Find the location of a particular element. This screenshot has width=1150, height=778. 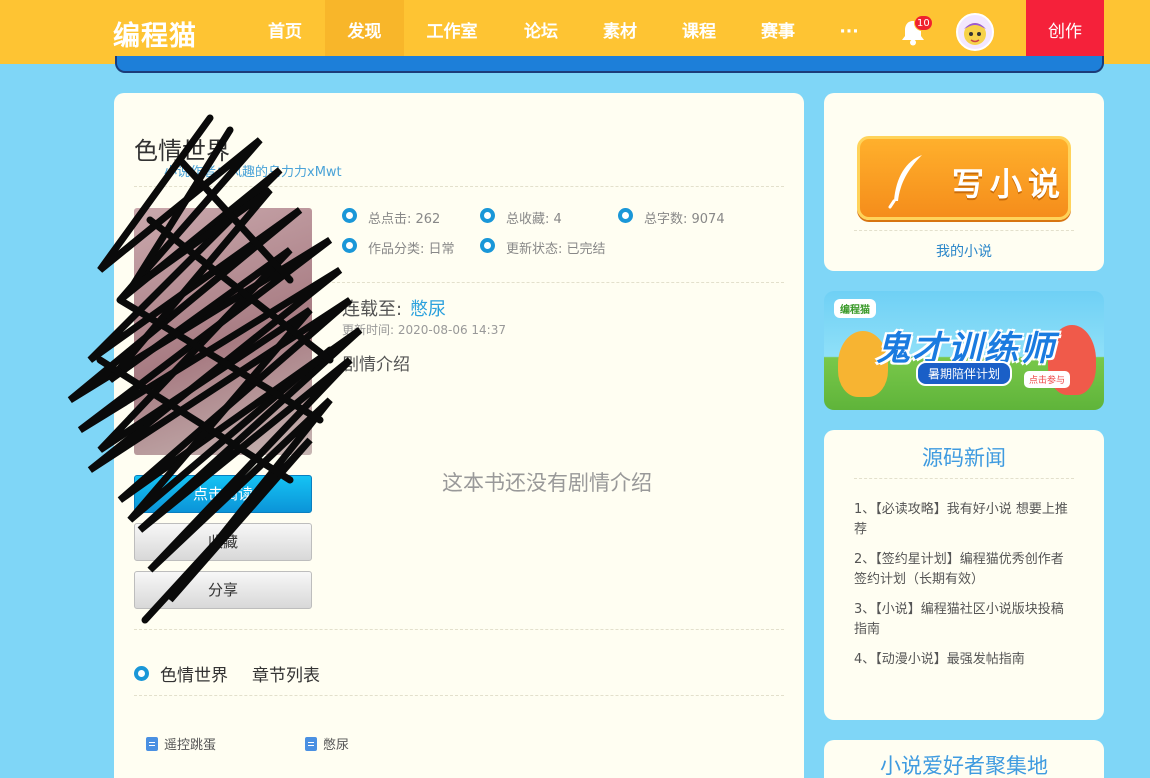

share-button: 分享 is located at coordinates (223, 590).